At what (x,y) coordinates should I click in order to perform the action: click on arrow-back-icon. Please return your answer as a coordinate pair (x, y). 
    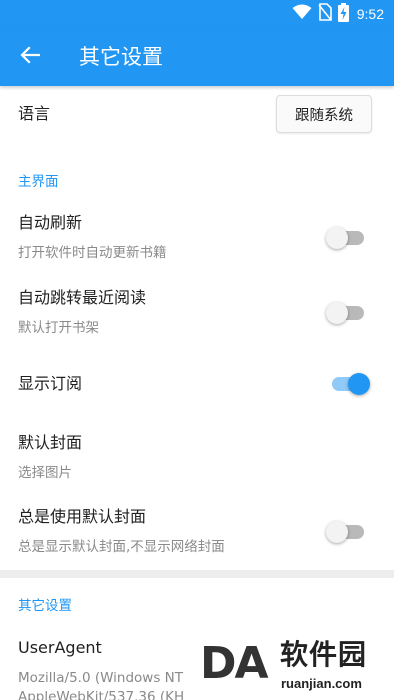
    Looking at the image, I should click on (30, 57).